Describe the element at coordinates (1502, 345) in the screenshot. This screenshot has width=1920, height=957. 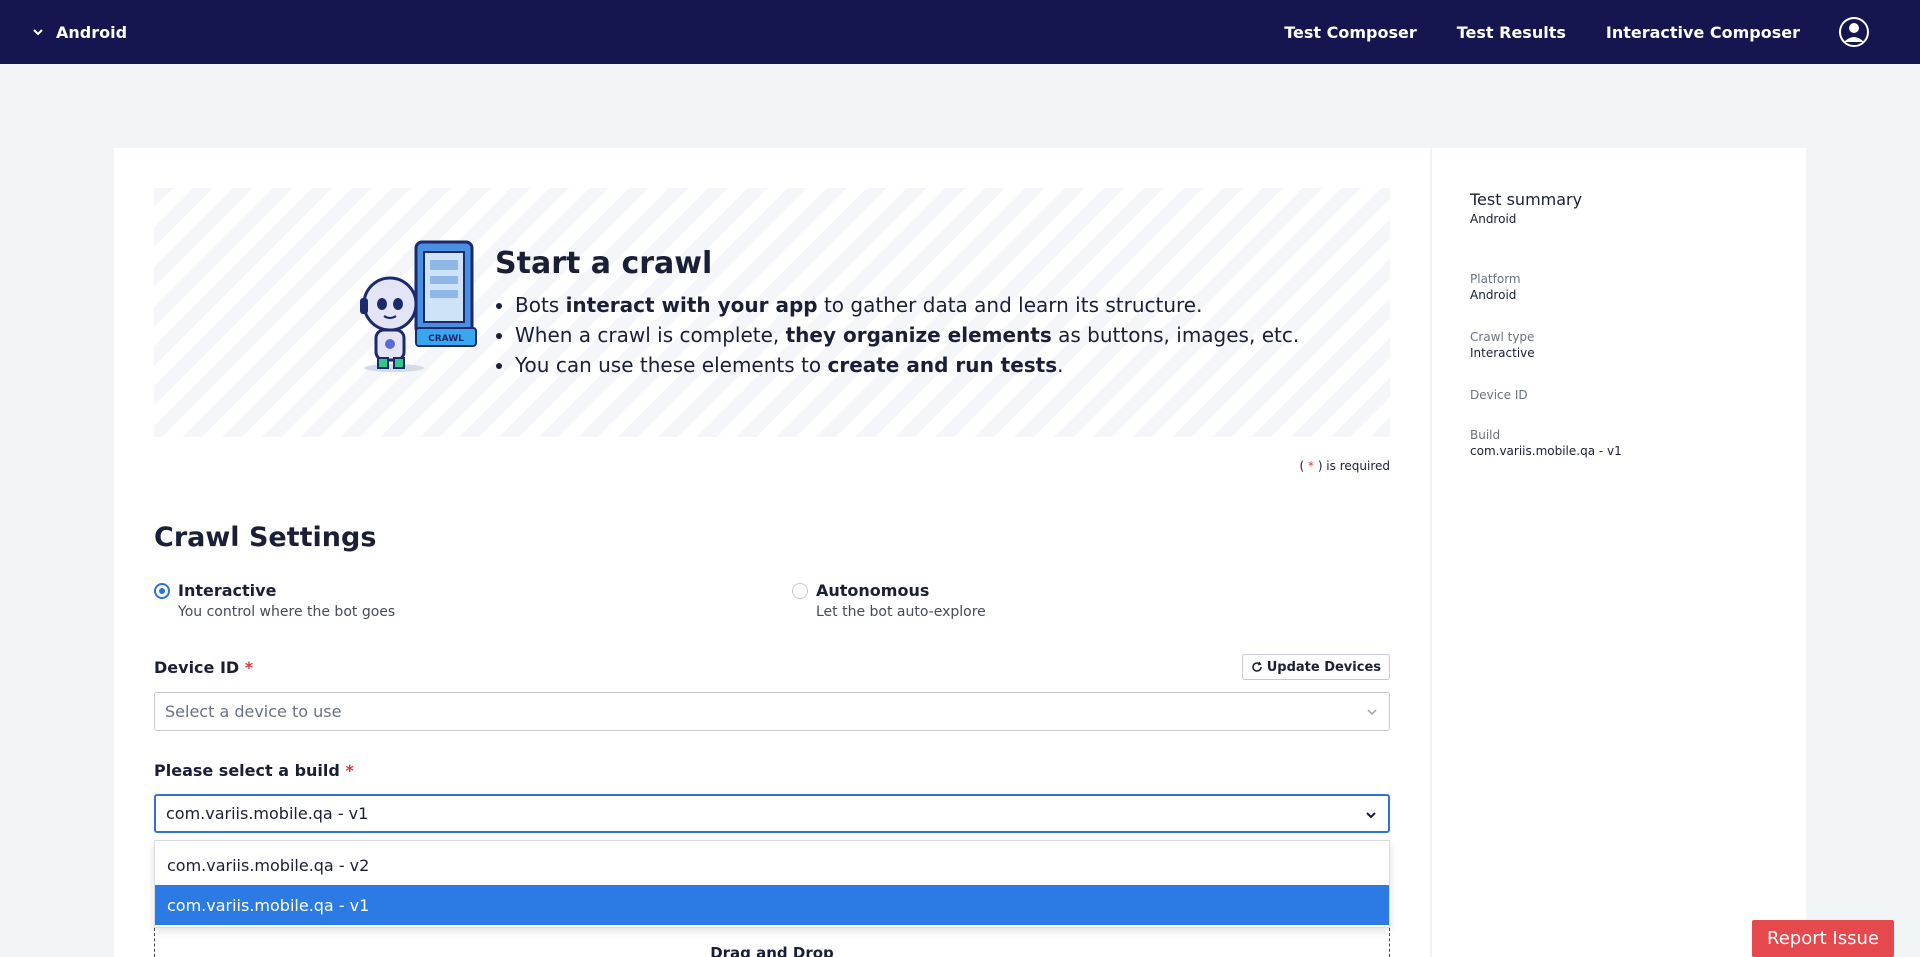
I see `summary-field-crawl-type: Crawl type Interactive` at that location.